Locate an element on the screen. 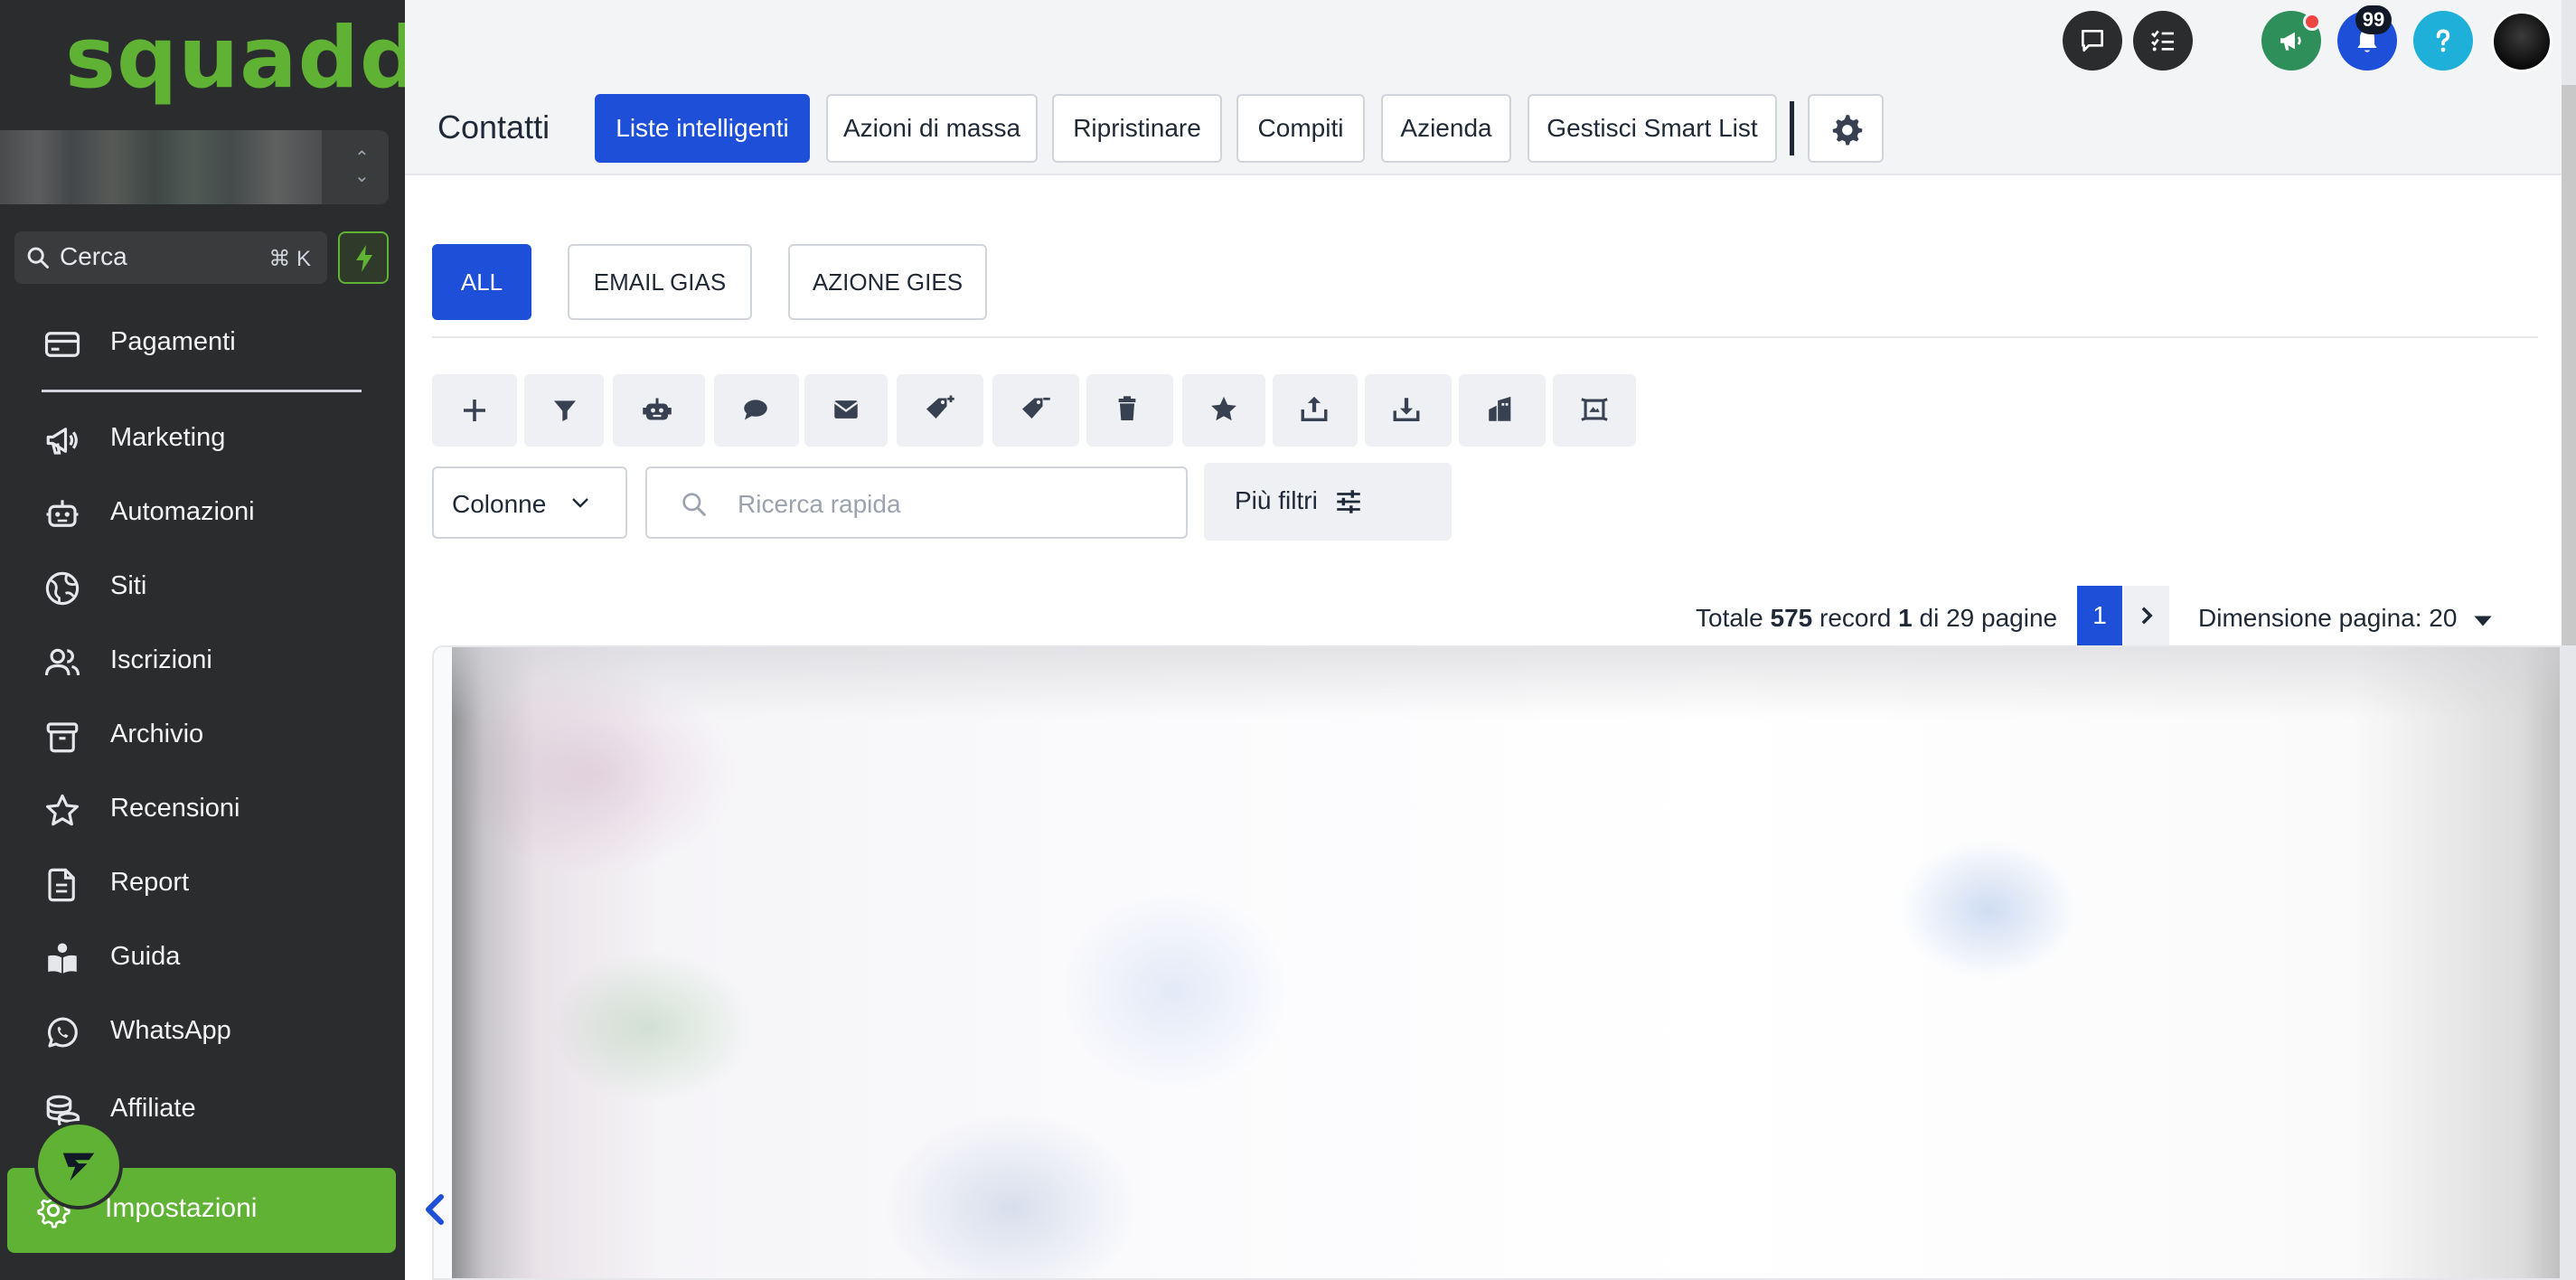 The image size is (2576, 1280). add-to-workflow-button is located at coordinates (659, 410).